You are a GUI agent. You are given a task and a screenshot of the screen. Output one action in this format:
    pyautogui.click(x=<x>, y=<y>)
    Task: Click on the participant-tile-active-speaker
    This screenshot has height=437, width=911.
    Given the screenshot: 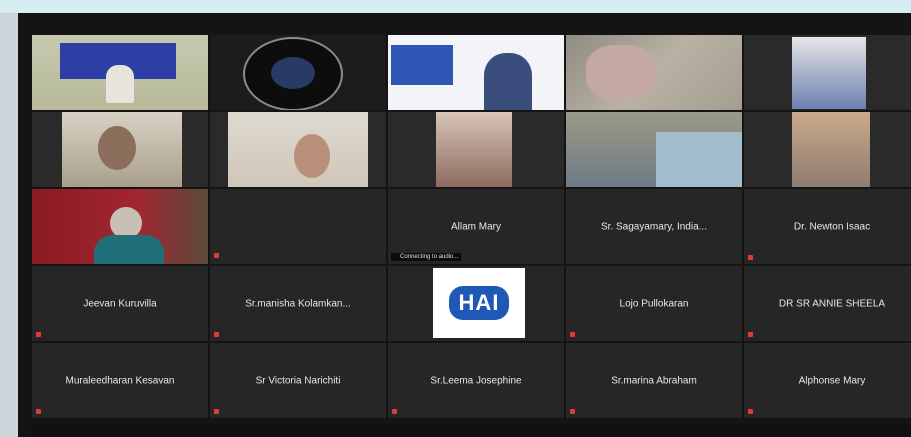 What is the action you would take?
    pyautogui.click(x=120, y=72)
    